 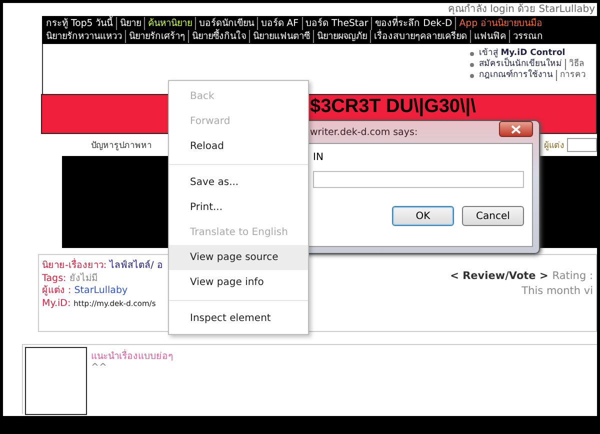 What do you see at coordinates (281, 36) in the screenshot?
I see `nav-link: นิยายแฟนตาซี` at bounding box center [281, 36].